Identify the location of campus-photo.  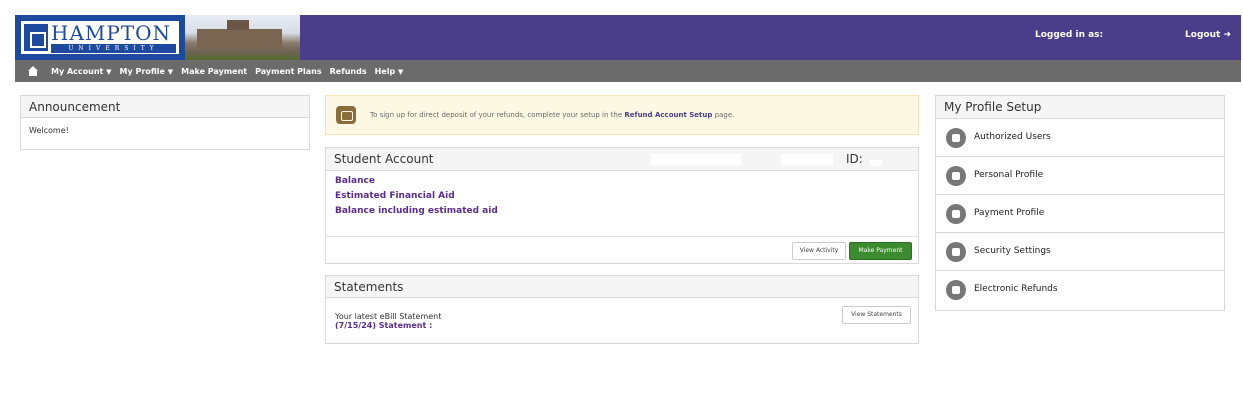
(242, 37).